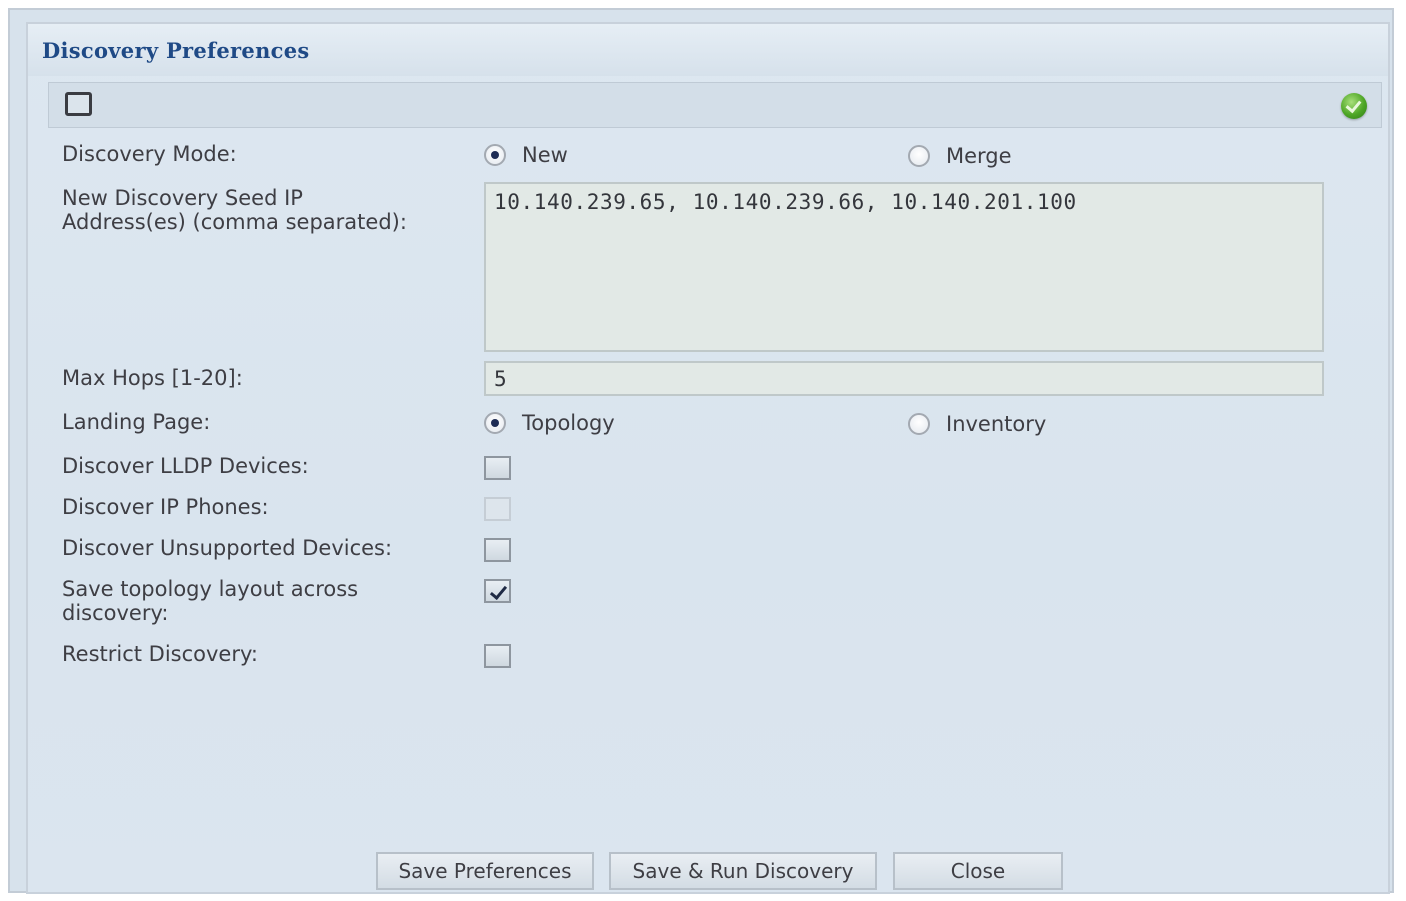  I want to click on discover-ip-phones-checkbox, so click(497, 509).